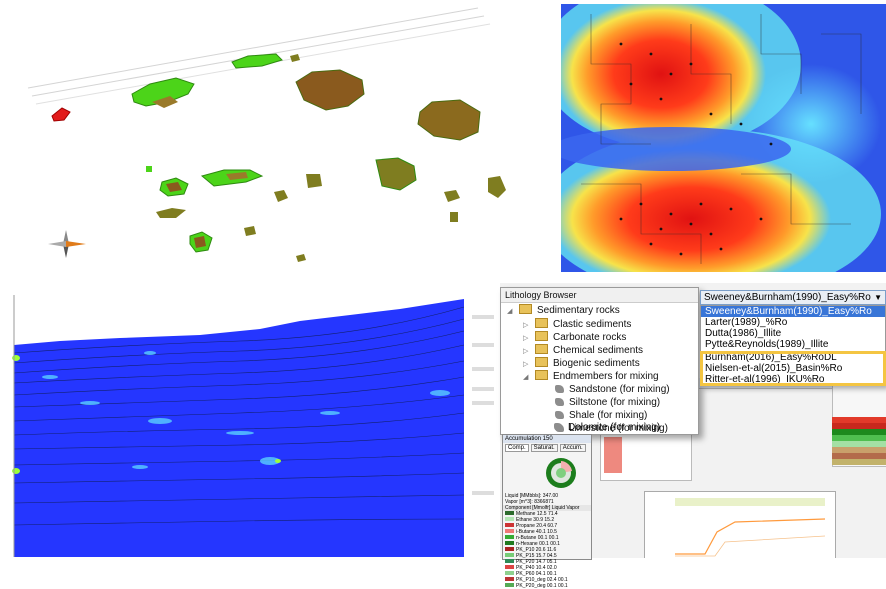  I want to click on kinetics-select: Sweeney&Burnham(1990)_Easy%Ro ▼, so click(793, 297).